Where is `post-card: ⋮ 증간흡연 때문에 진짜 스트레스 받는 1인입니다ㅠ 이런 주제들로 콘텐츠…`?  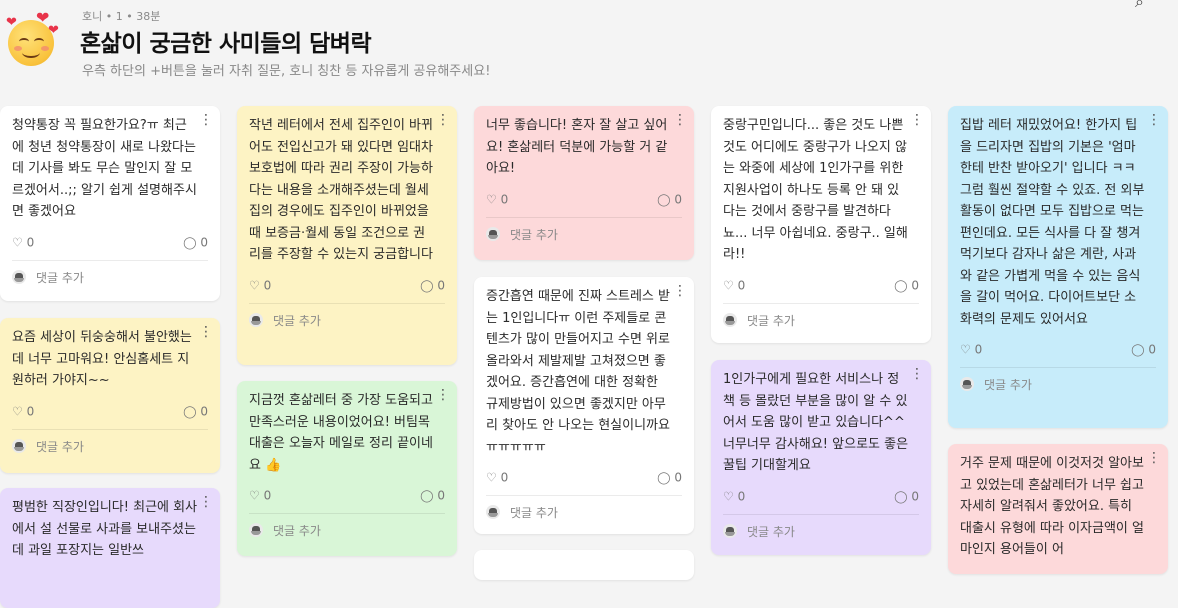
post-card: ⋮ 증간흡연 때문에 진짜 스트레스 받는 1인입니다ㅠ 이런 주제들로 콘텐츠… is located at coordinates (584, 405).